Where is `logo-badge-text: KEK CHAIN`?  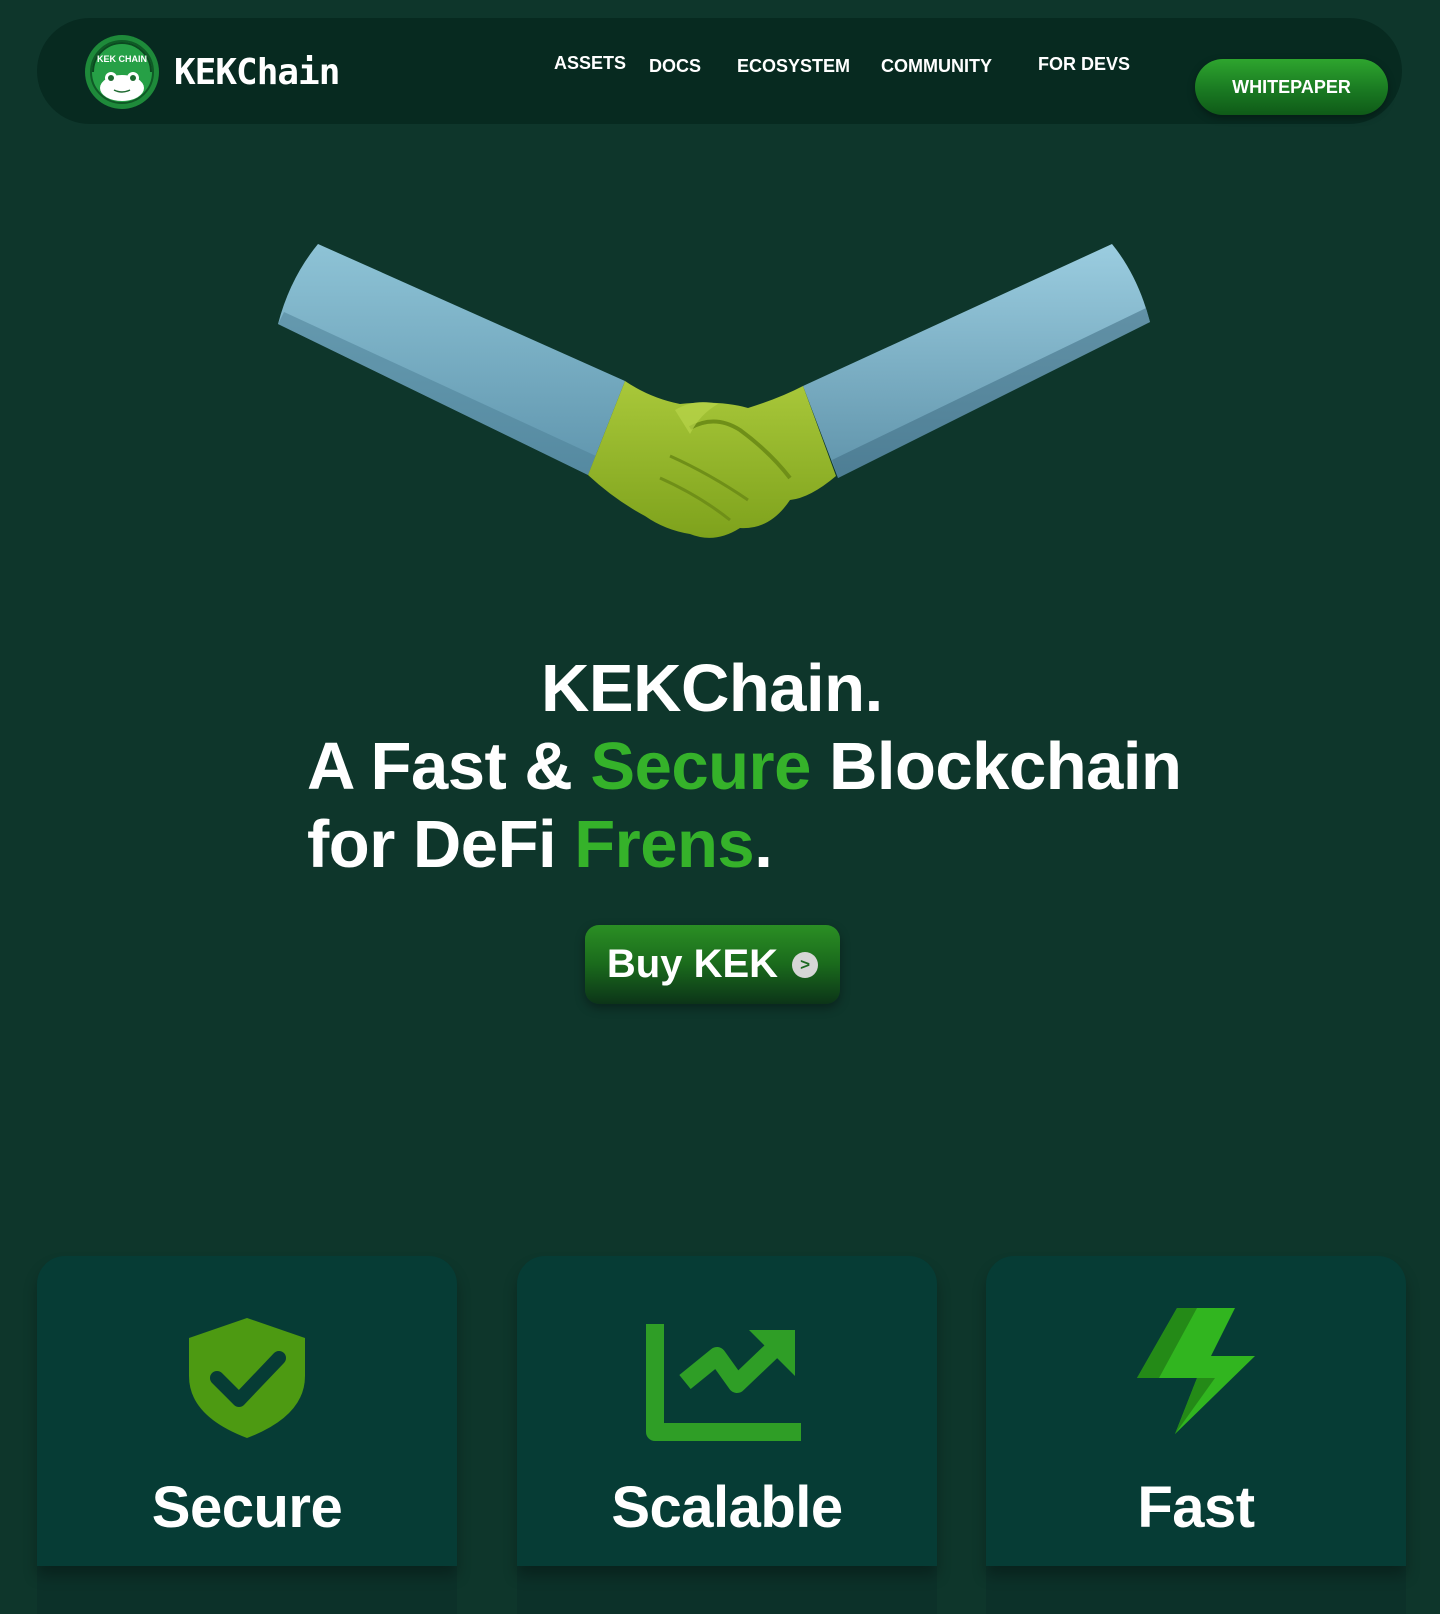
logo-badge-text: KEK CHAIN is located at coordinates (122, 59).